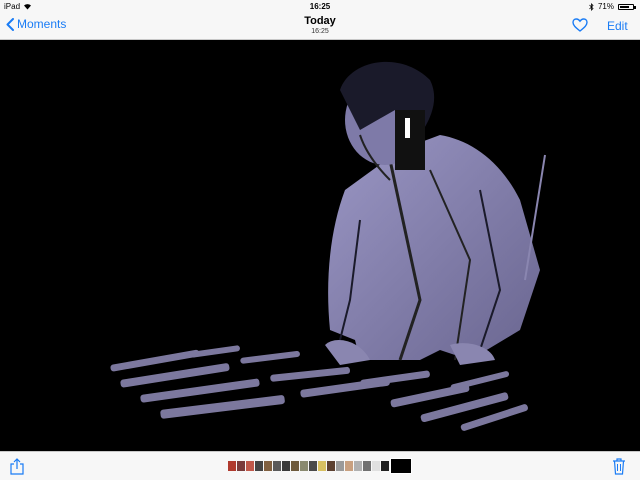 The height and width of the screenshot is (480, 640). I want to click on favorite-button, so click(580, 27).